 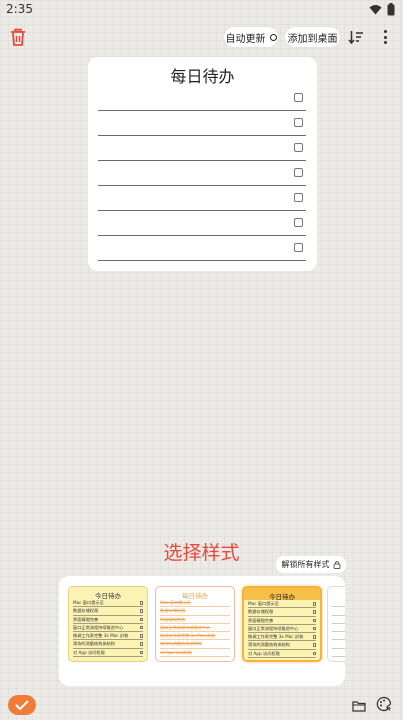 What do you see at coordinates (108, 596) in the screenshot?
I see `style-card-title: 今日待办` at bounding box center [108, 596].